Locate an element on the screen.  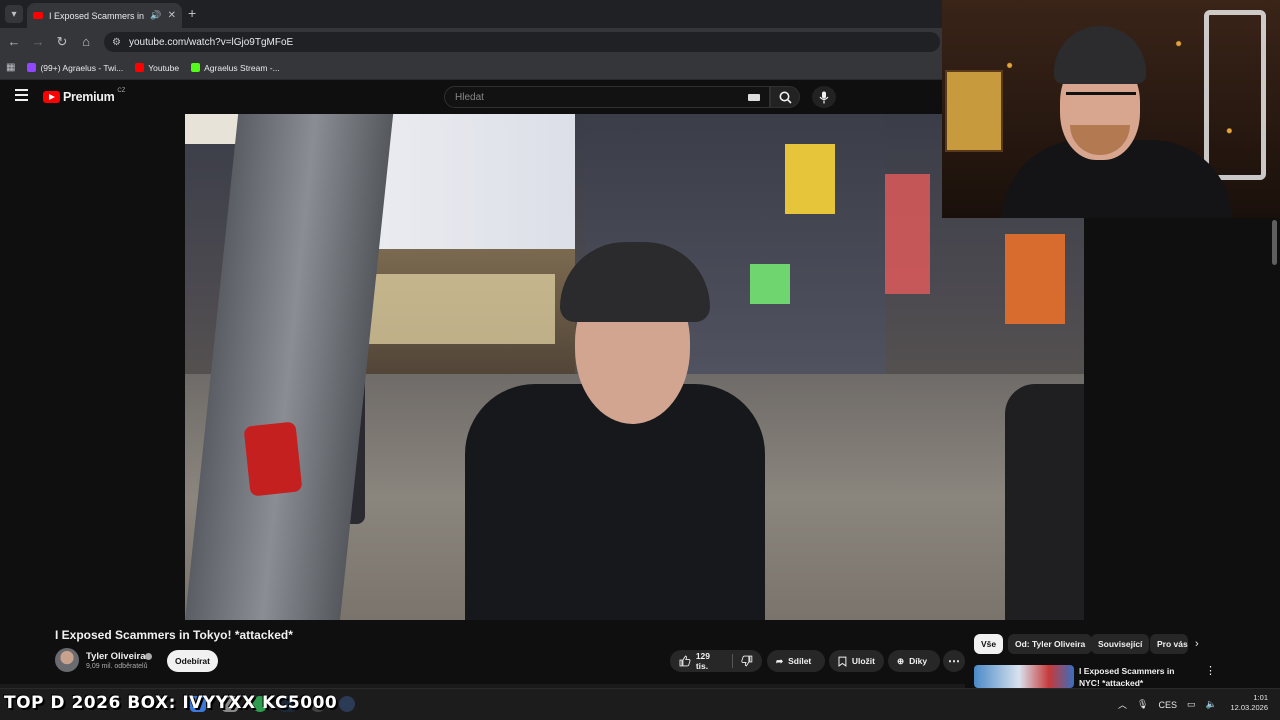
clock-time: 1:01 is located at coordinates (1260, 697).